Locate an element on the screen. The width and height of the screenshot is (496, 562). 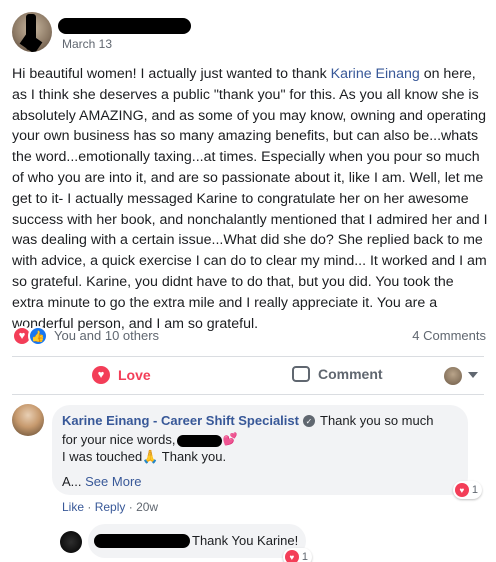
comment-label: Comment is located at coordinates (350, 374).